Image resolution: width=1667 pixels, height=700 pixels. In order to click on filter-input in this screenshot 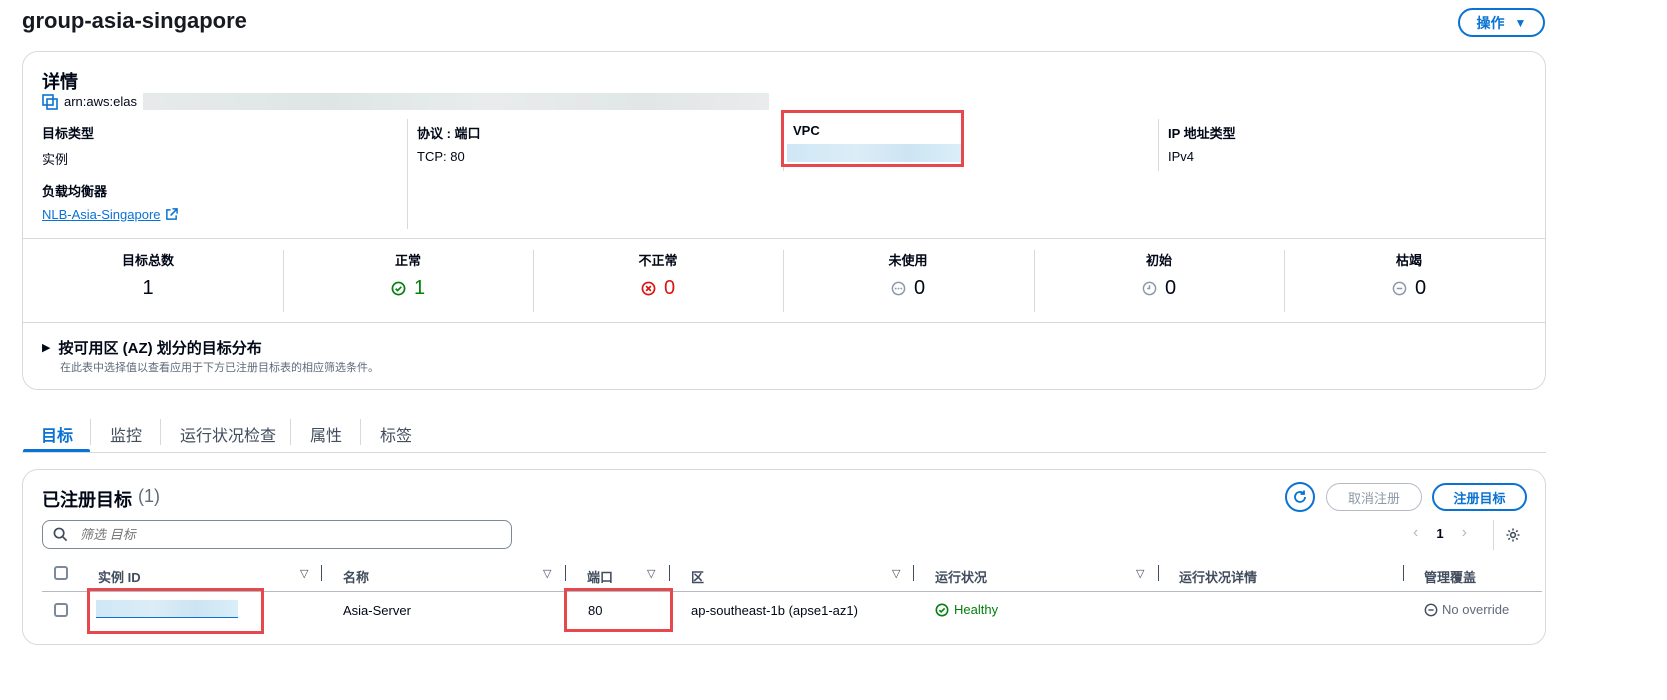, I will do `click(280, 534)`.